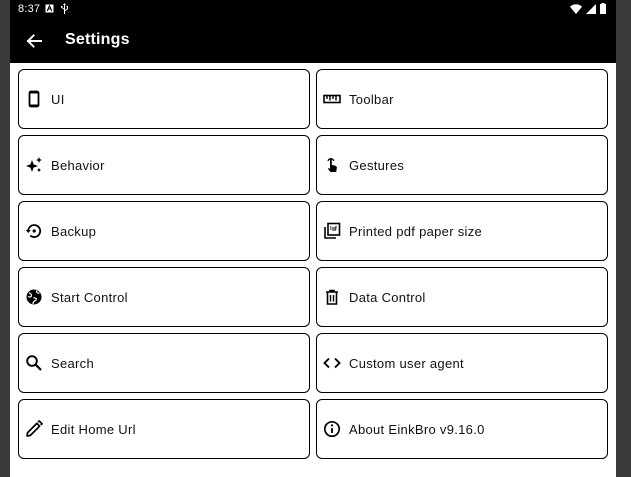 The height and width of the screenshot is (477, 631). Describe the element at coordinates (34, 99) in the screenshot. I see `phone-icon` at that location.